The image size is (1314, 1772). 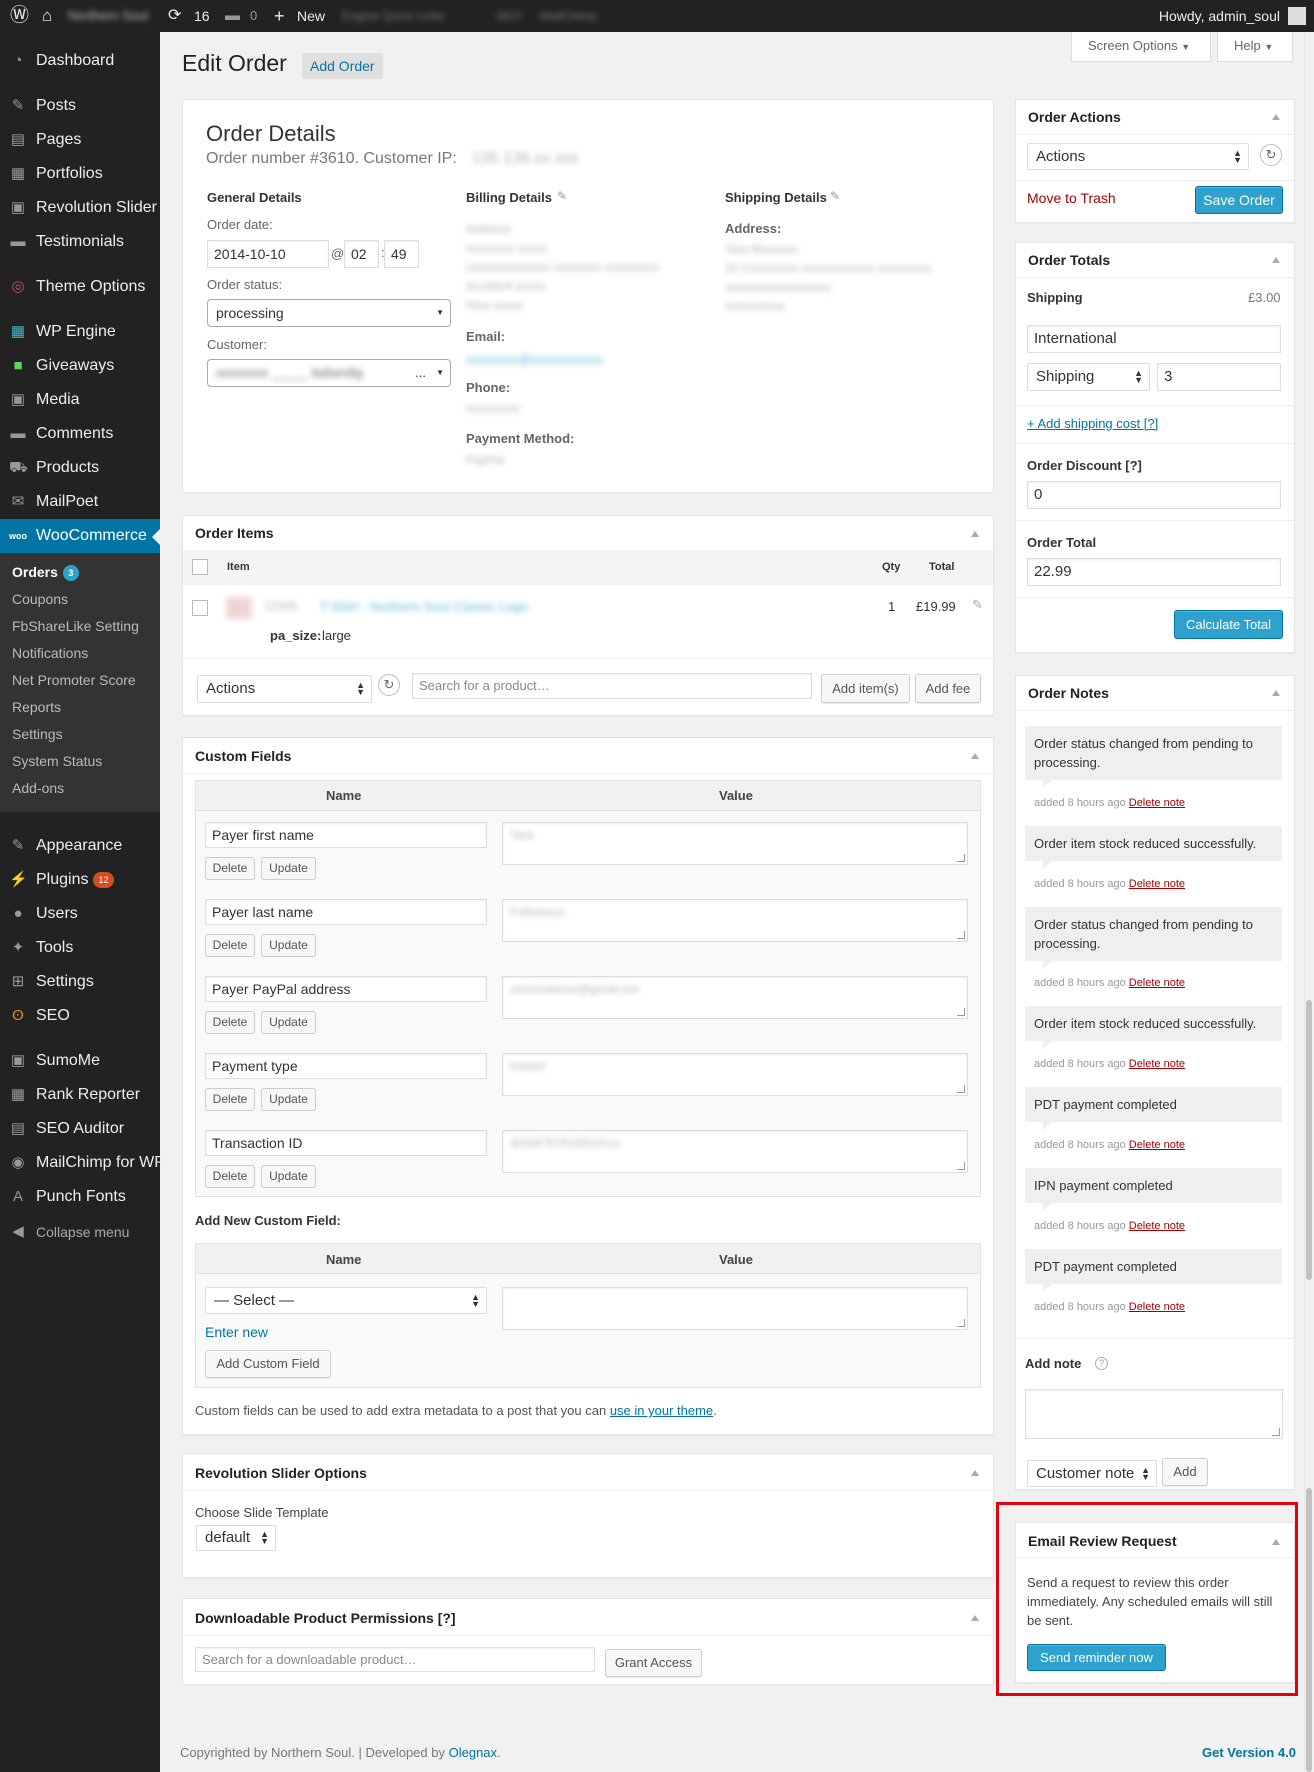 What do you see at coordinates (435, 606) in the screenshot?
I see `product-name-link: T-Shirt - Northern Soul Classic Logo` at bounding box center [435, 606].